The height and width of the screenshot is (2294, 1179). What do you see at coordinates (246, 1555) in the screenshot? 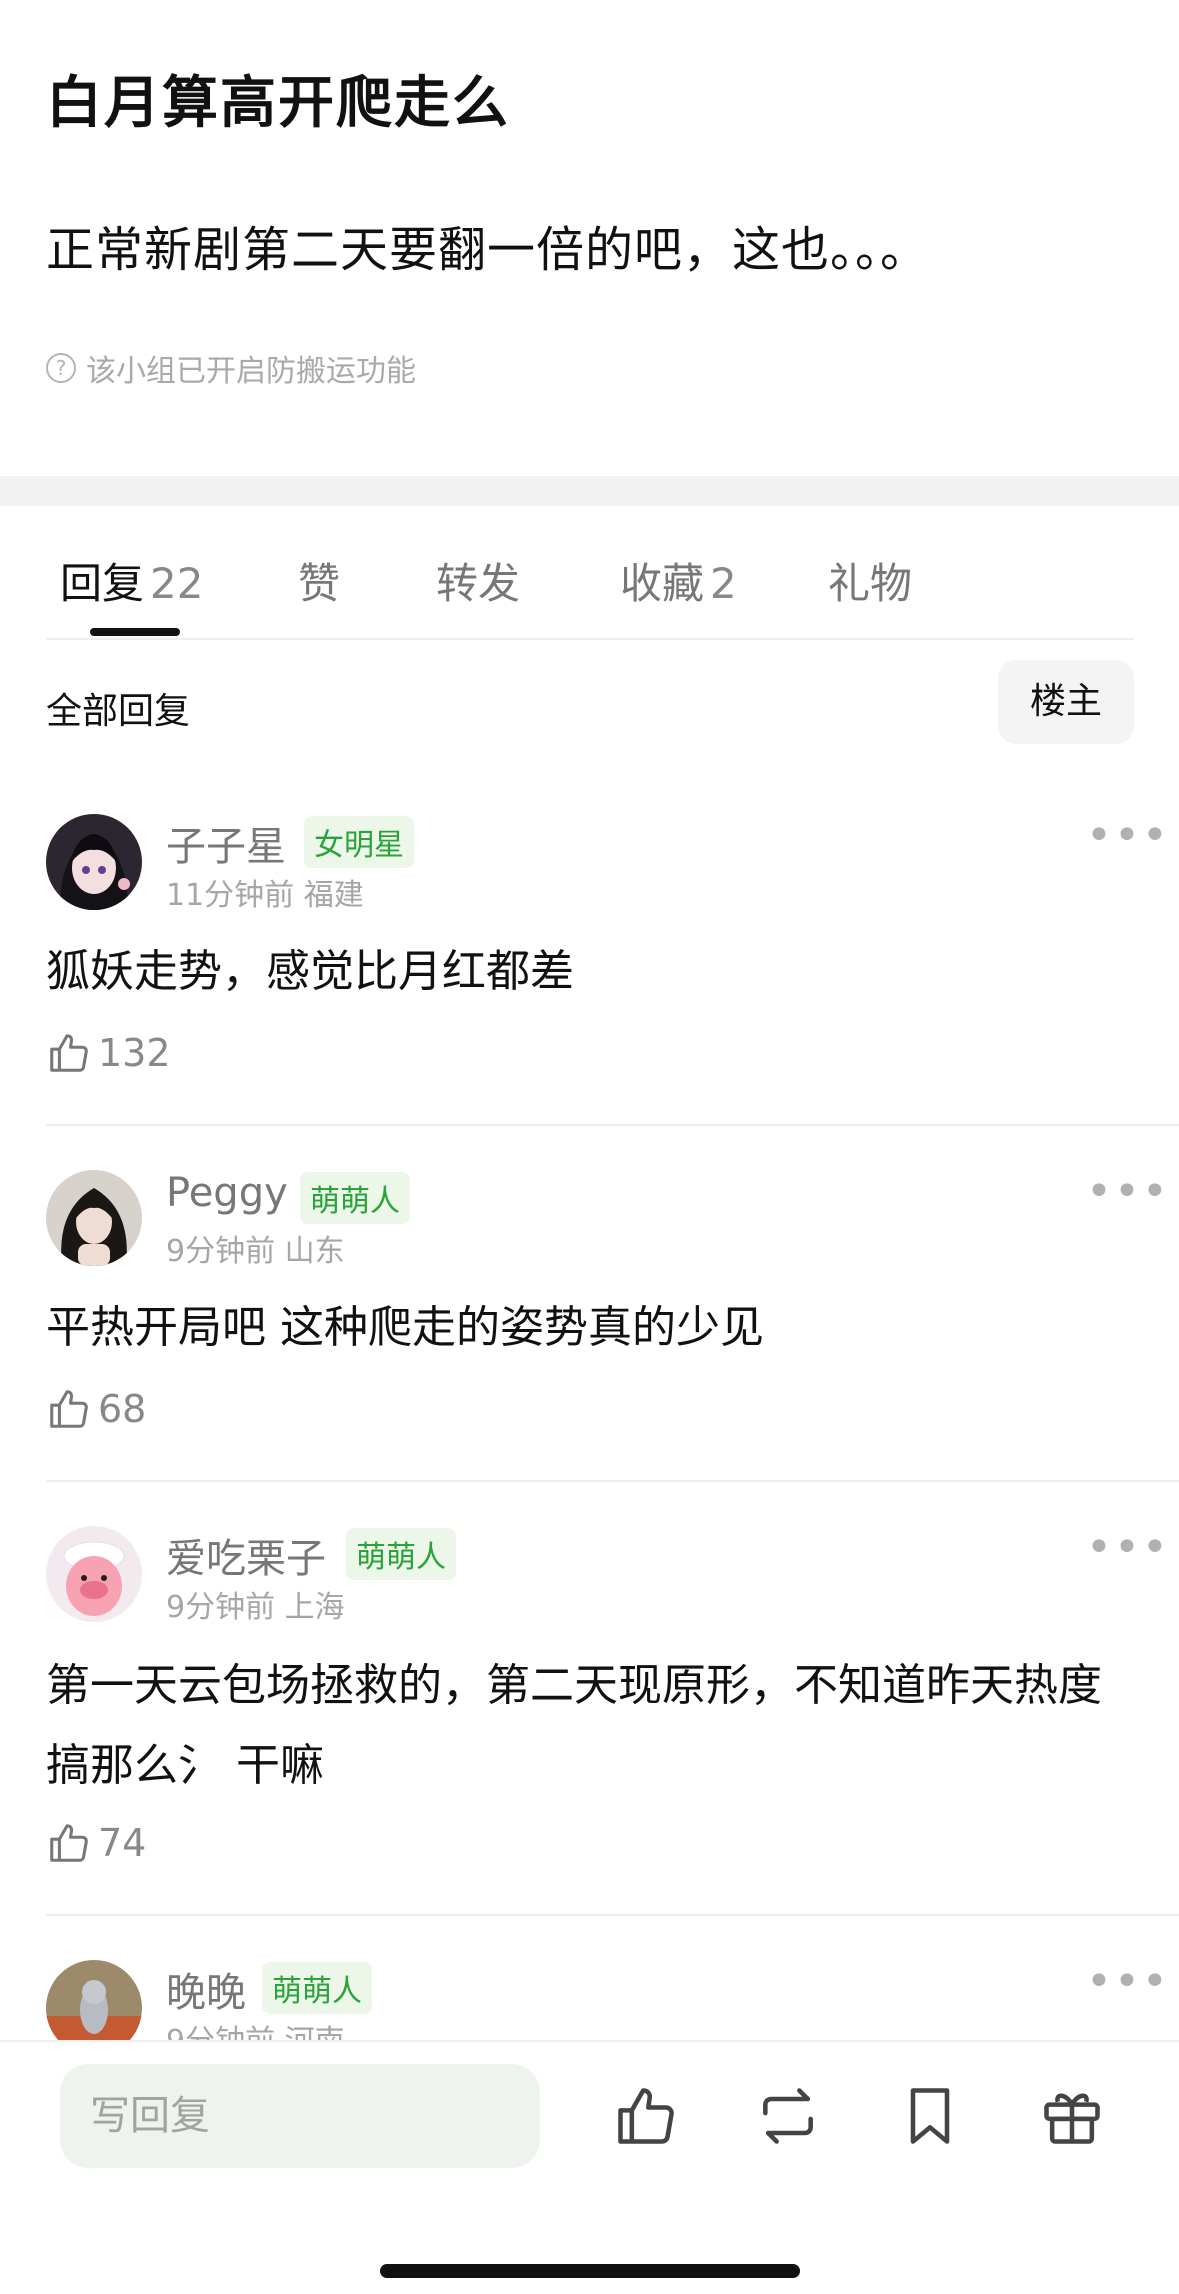
I see `username: 爱吃栗子` at bounding box center [246, 1555].